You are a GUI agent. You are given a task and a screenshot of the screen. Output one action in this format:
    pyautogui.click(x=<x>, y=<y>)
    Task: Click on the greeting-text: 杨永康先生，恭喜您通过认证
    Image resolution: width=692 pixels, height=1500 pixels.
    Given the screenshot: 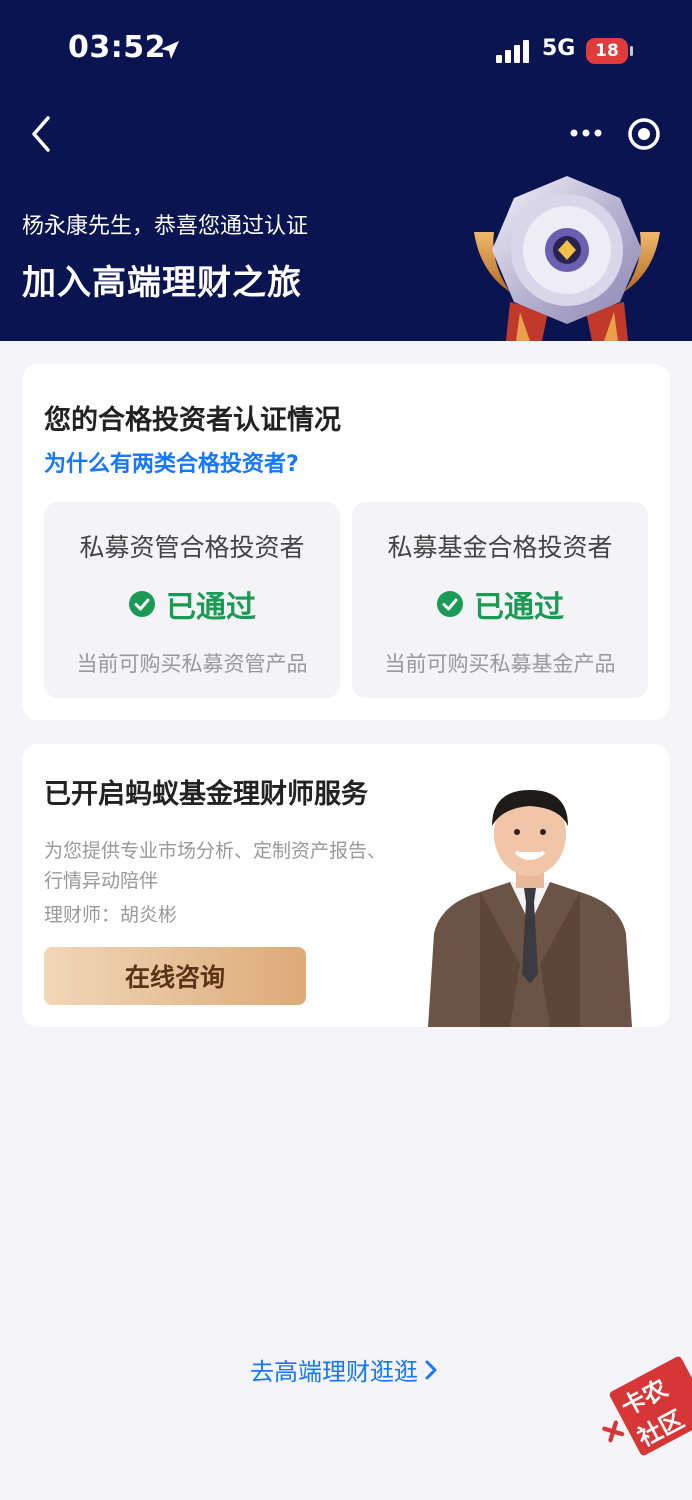 What is the action you would take?
    pyautogui.click(x=165, y=226)
    